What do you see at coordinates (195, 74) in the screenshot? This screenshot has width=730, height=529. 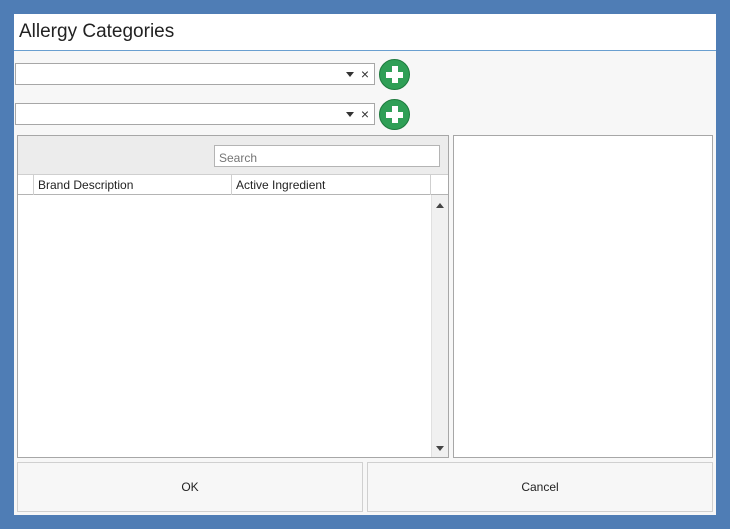 I see `category-combo-1: ×` at bounding box center [195, 74].